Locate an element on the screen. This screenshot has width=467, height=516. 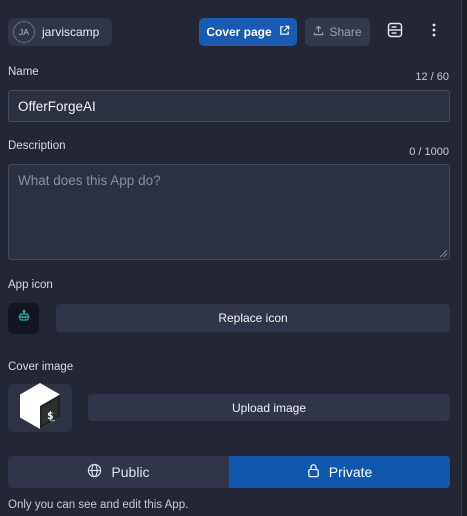
cover-page-button: Cover page is located at coordinates (248, 32).